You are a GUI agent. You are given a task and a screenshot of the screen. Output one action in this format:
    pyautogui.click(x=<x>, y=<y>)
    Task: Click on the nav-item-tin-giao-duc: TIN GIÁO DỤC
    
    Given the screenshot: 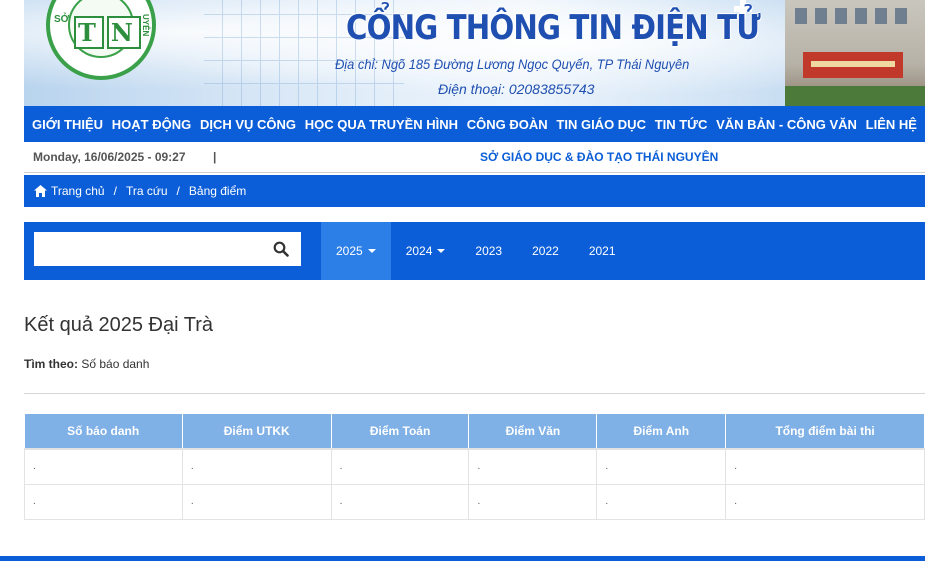 What is the action you would take?
    pyautogui.click(x=601, y=124)
    